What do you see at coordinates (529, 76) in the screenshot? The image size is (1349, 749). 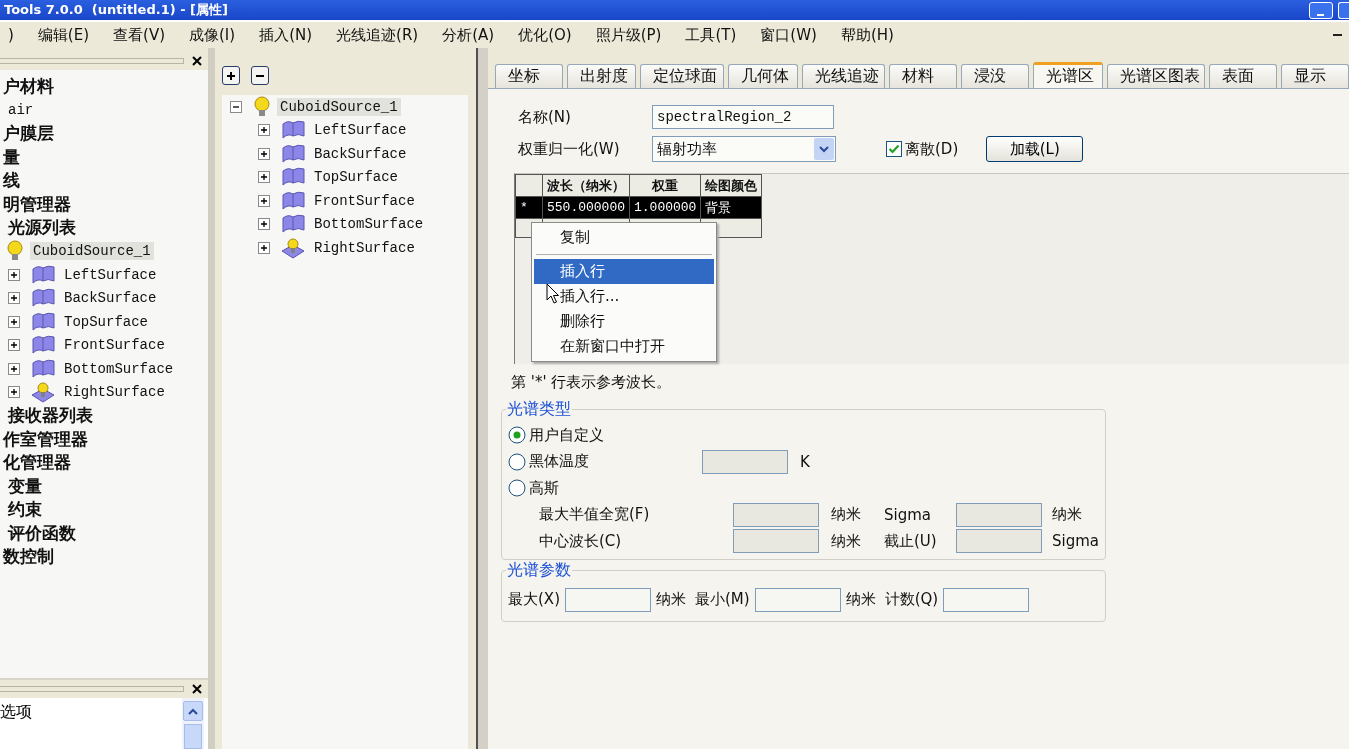 I see `tab: 坐标` at bounding box center [529, 76].